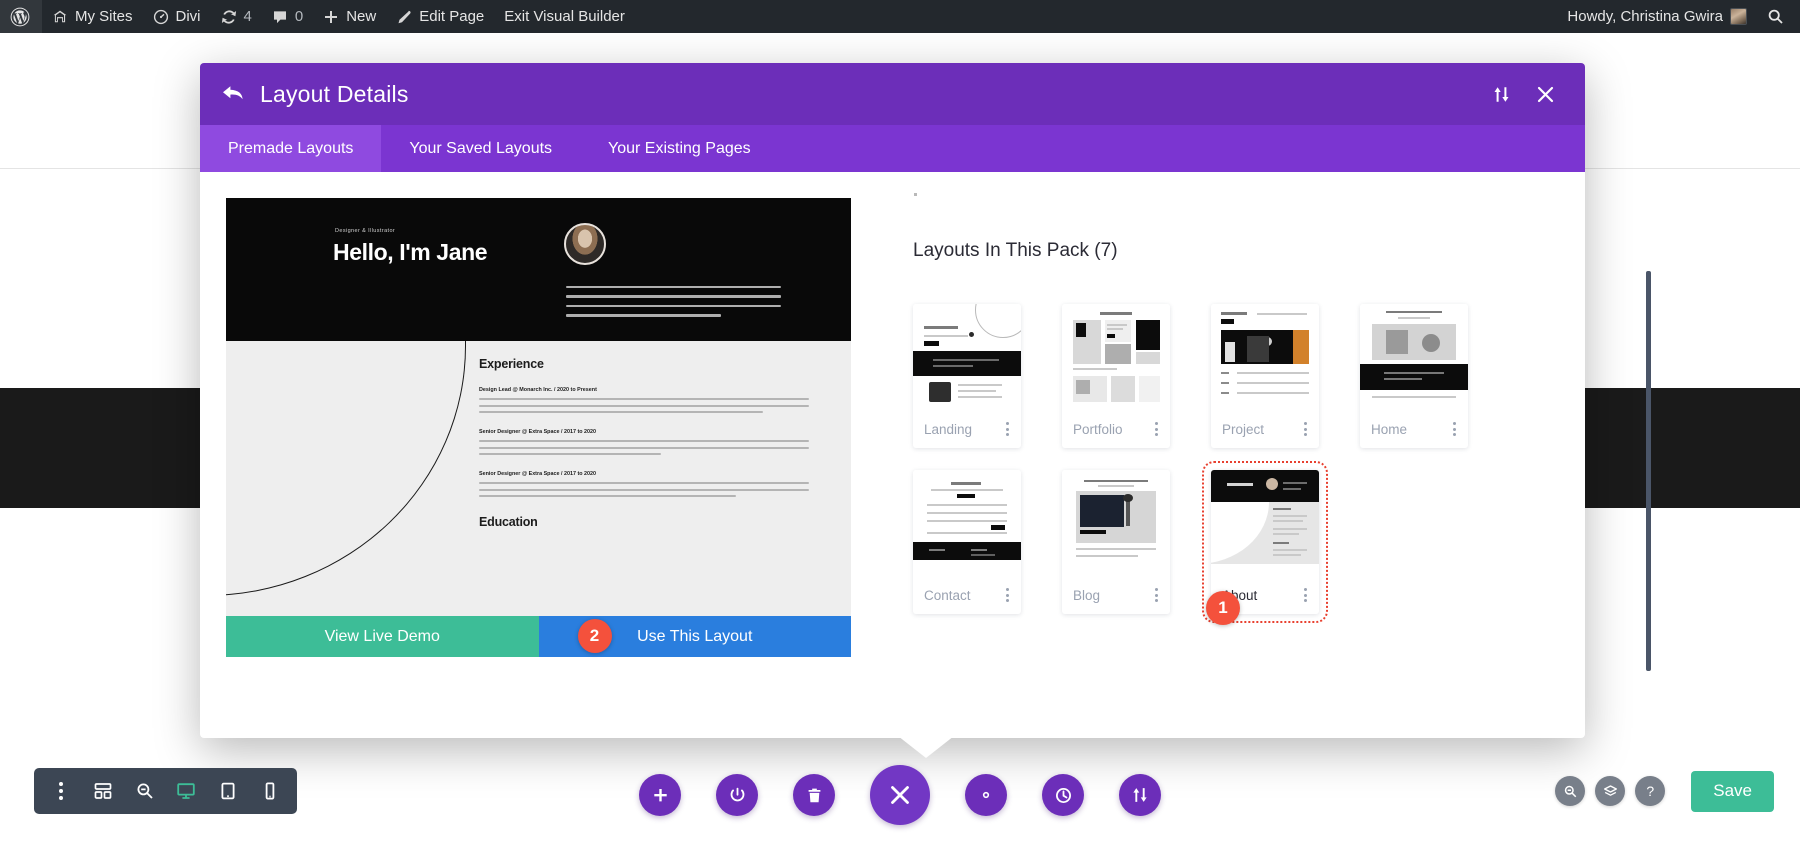 The image size is (1800, 841). What do you see at coordinates (404, 17) in the screenshot?
I see `pencil-icon` at bounding box center [404, 17].